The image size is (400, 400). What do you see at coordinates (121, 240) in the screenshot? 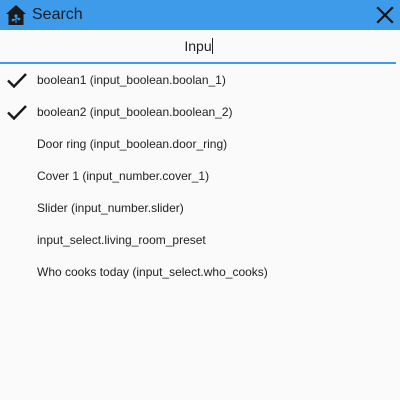
I see `list-item-label: input_select.living_room_preset` at bounding box center [121, 240].